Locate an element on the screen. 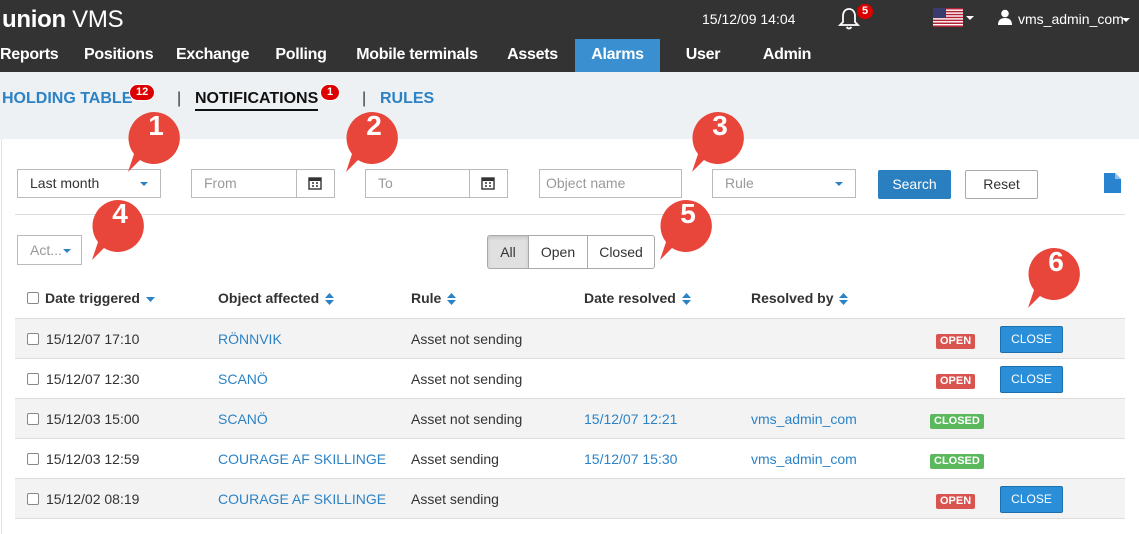 Image resolution: width=1139 pixels, height=534 pixels. col-object-affected: Object affected is located at coordinates (276, 298).